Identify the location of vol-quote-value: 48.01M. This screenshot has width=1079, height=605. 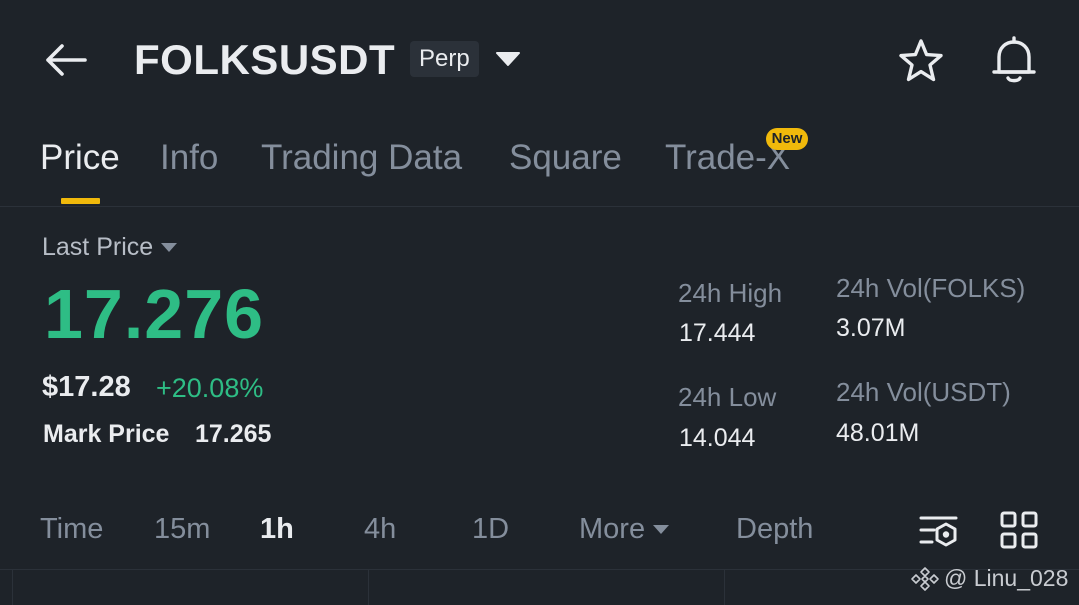
(878, 433).